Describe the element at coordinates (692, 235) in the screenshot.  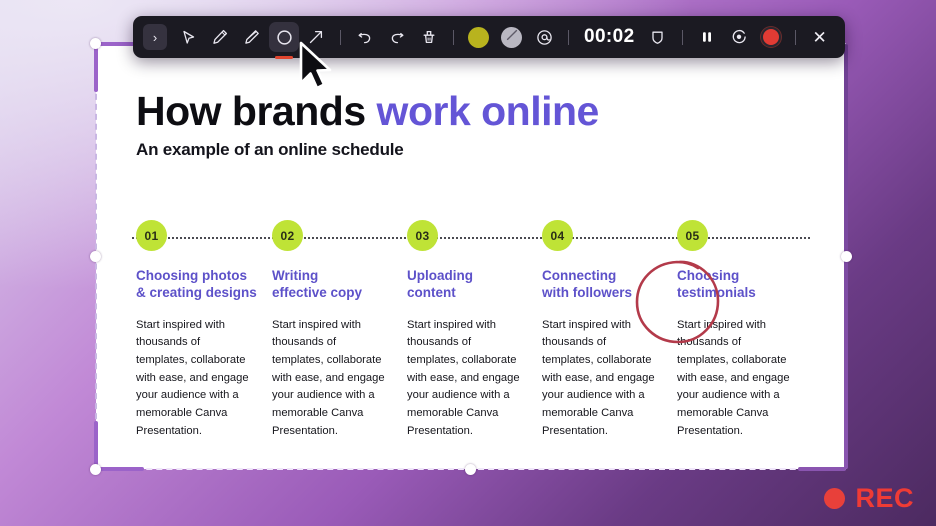
I see `step-badge-05: 05` at that location.